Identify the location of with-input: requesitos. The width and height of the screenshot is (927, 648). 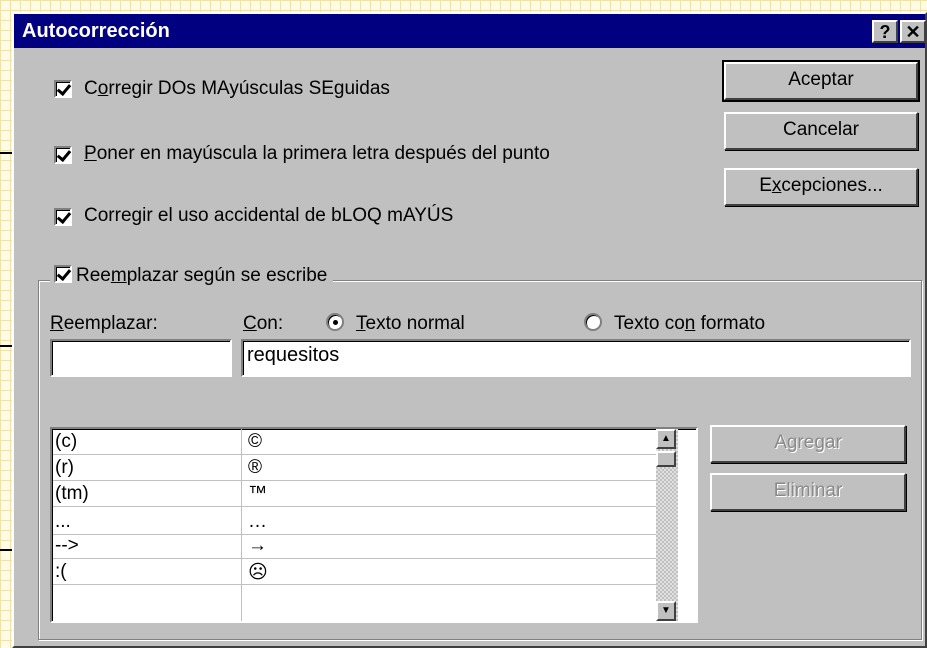
(576, 358).